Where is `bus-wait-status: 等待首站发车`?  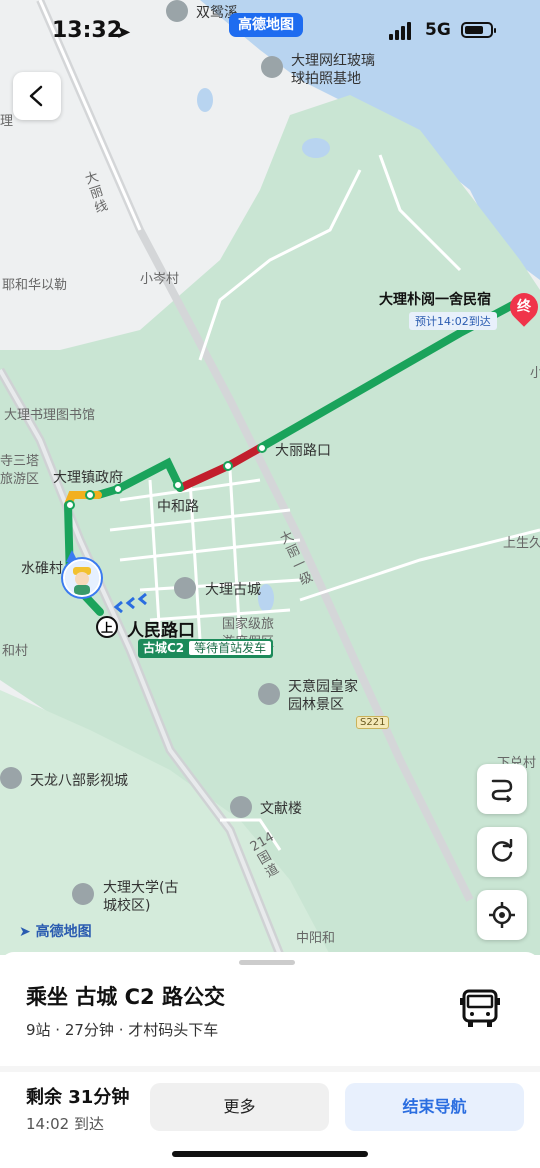
bus-wait-status: 等待首站发车 is located at coordinates (230, 648).